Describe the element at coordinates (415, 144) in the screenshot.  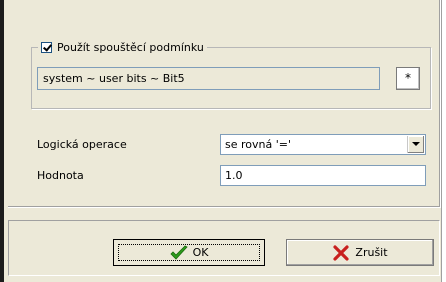
I see `chevron-down-icon` at that location.